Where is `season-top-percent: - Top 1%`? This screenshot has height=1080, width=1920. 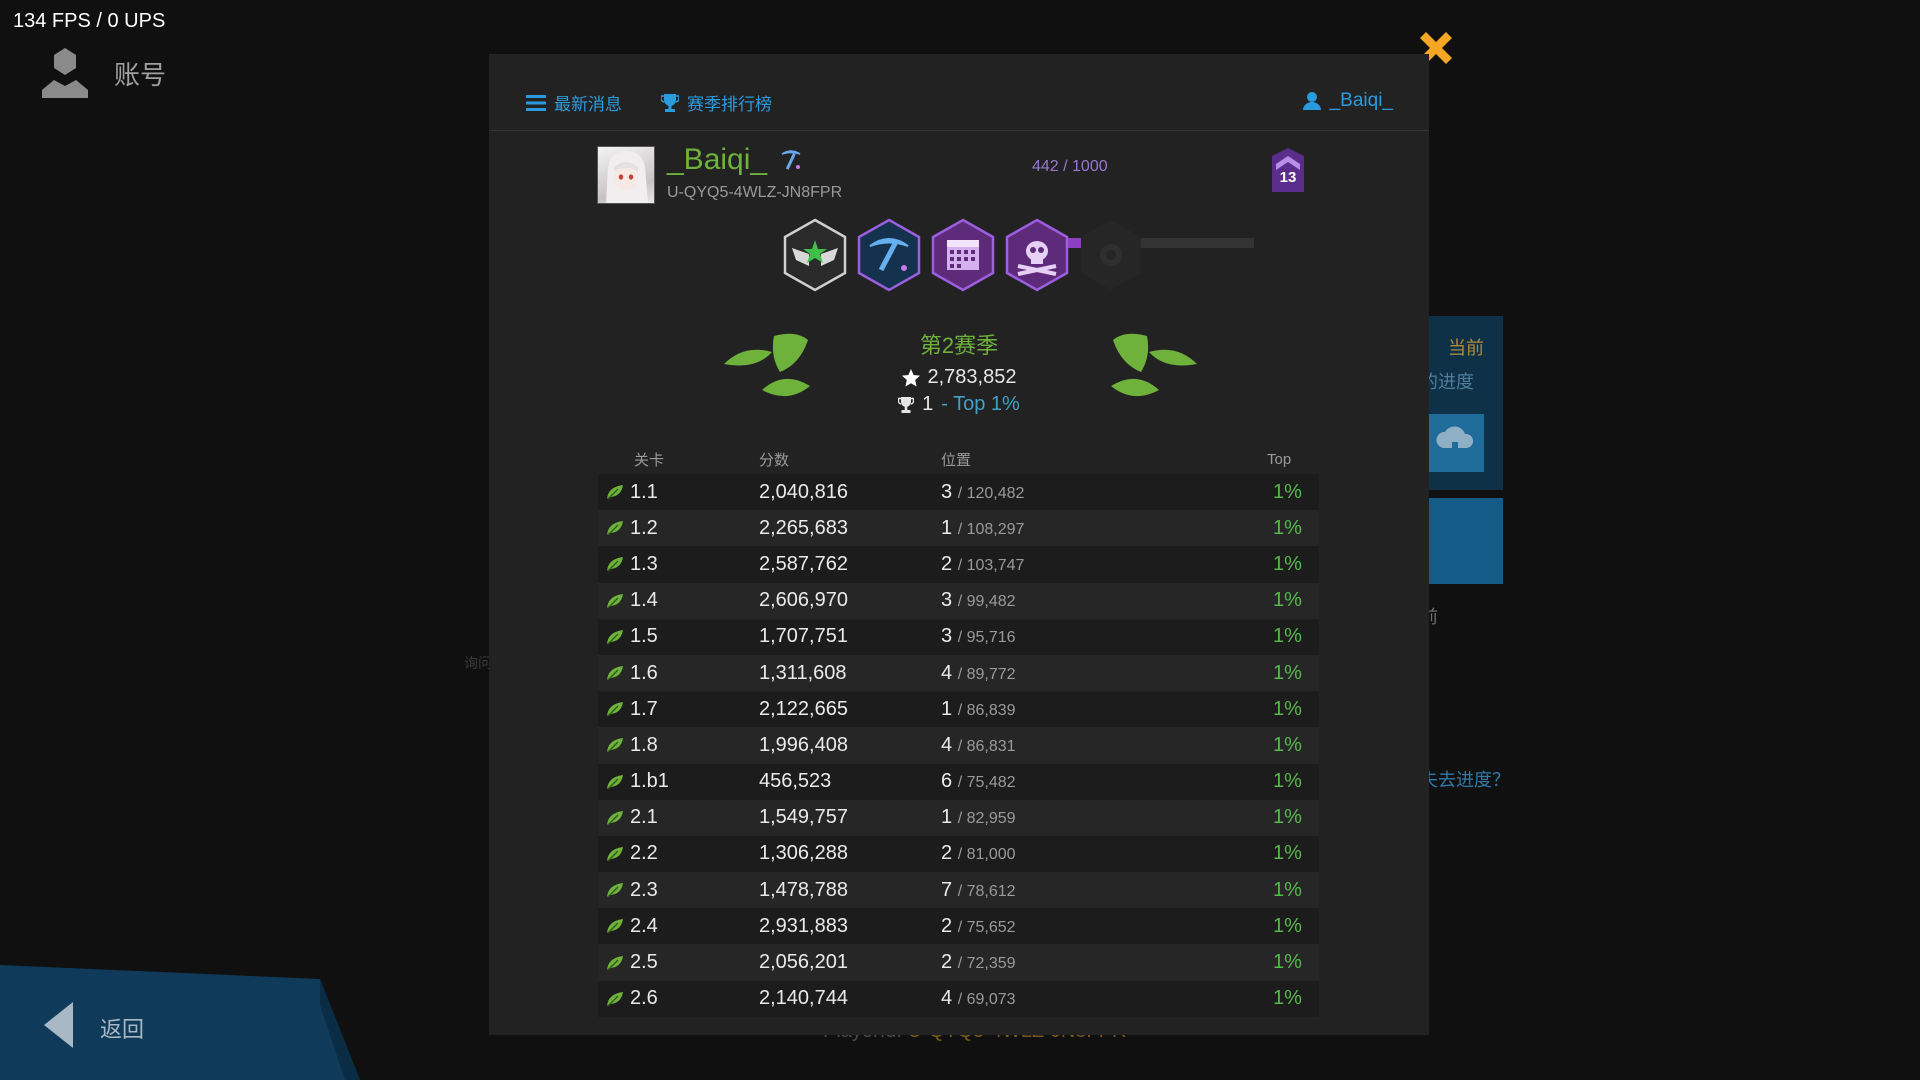
season-top-percent: - Top 1% is located at coordinates (980, 404).